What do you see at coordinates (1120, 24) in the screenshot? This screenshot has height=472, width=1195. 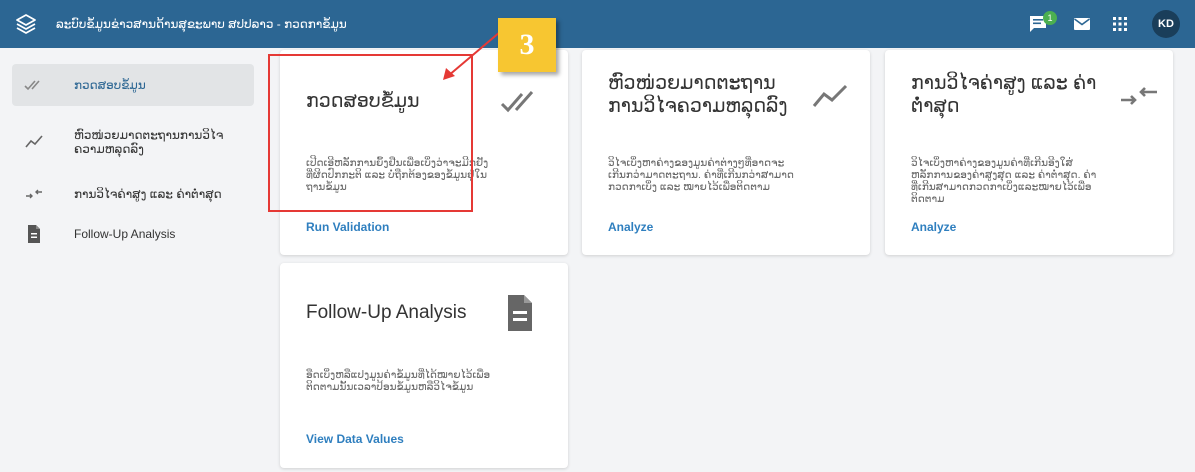 I see `apps-grid-icon` at bounding box center [1120, 24].